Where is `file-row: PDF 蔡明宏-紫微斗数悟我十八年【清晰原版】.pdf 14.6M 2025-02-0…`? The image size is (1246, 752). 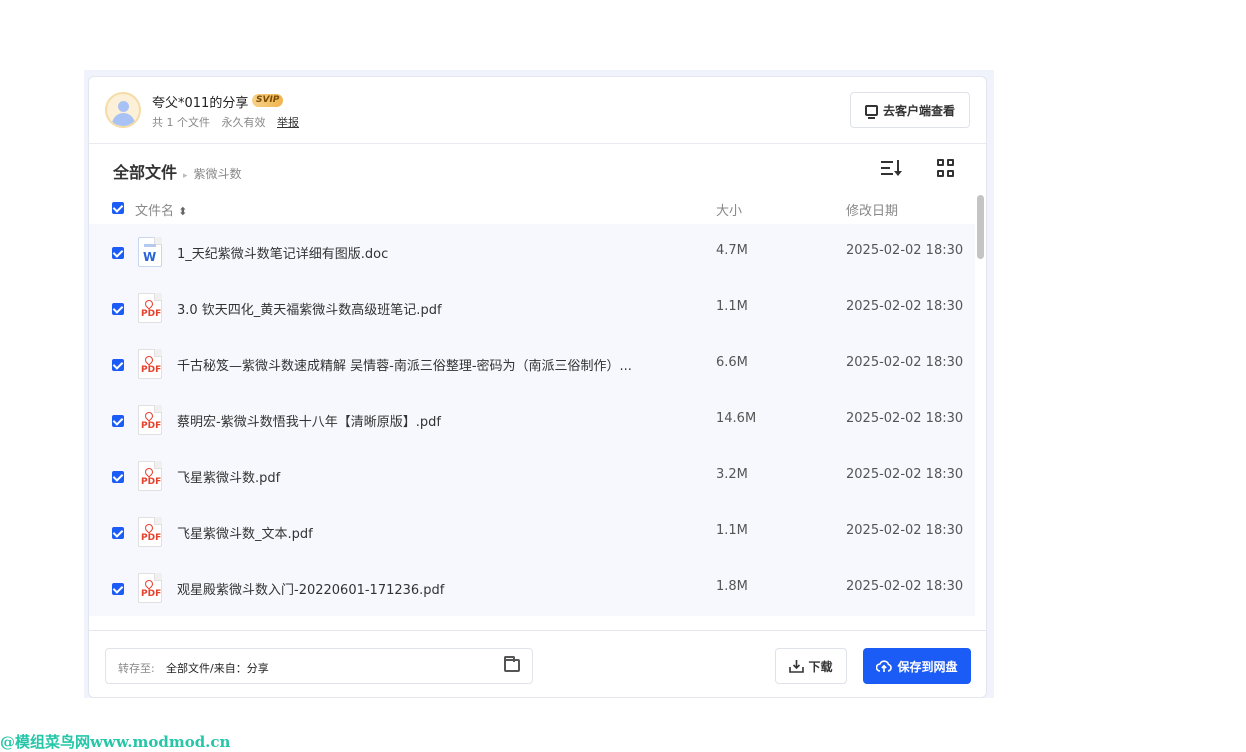
file-row: PDF 蔡明宏-紫微斗数悟我十八年【清晰原版】.pdf 14.6M 2025-02-0… is located at coordinates (532, 420).